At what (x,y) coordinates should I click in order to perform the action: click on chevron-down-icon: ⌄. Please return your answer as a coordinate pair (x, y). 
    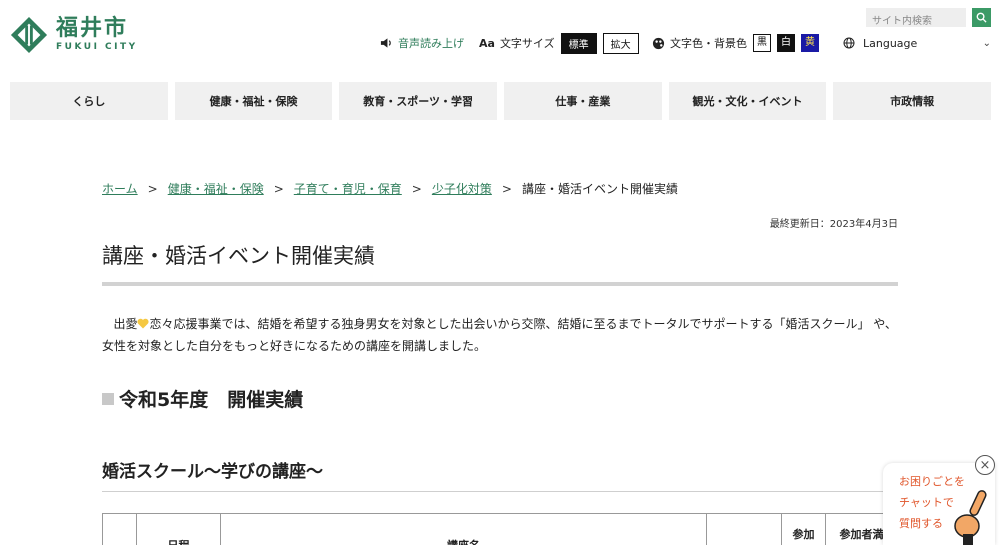
    Looking at the image, I should click on (986, 43).